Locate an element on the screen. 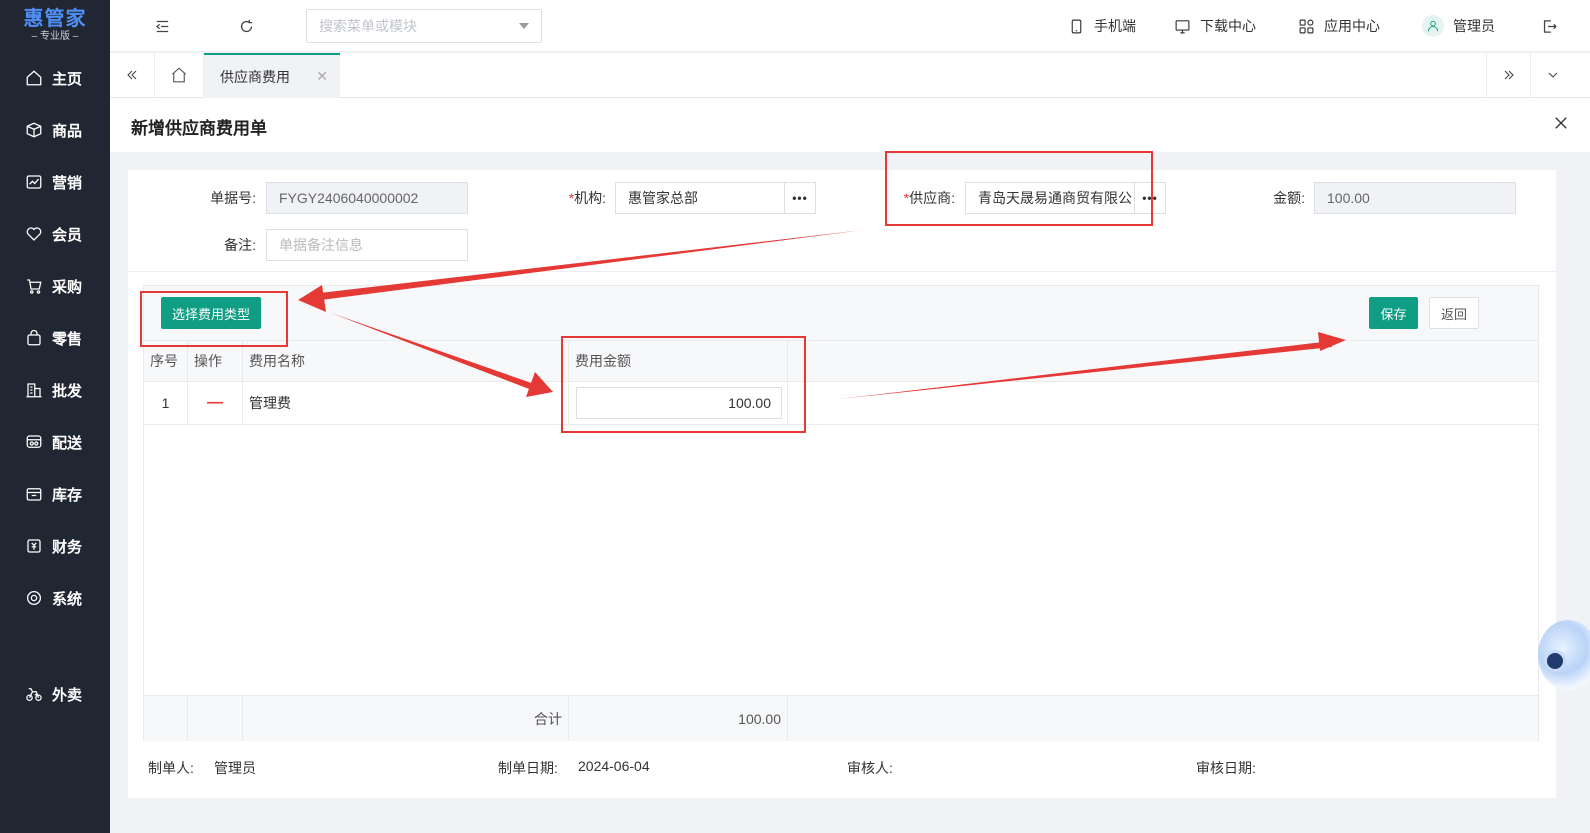  truck-icon is located at coordinates (34, 442).